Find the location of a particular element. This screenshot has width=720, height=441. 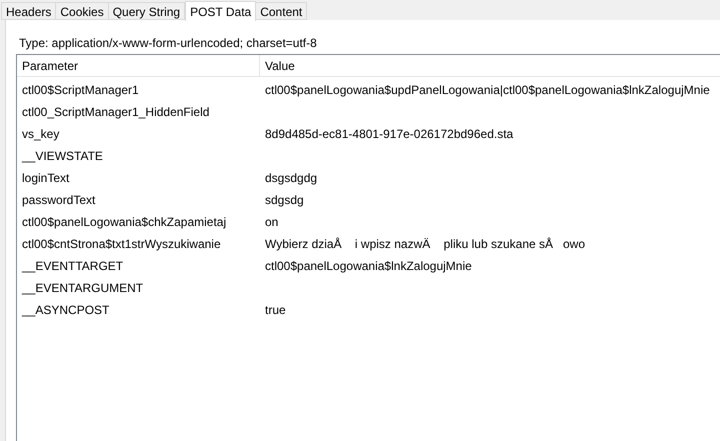

column-header: Parameter is located at coordinates (138, 65).